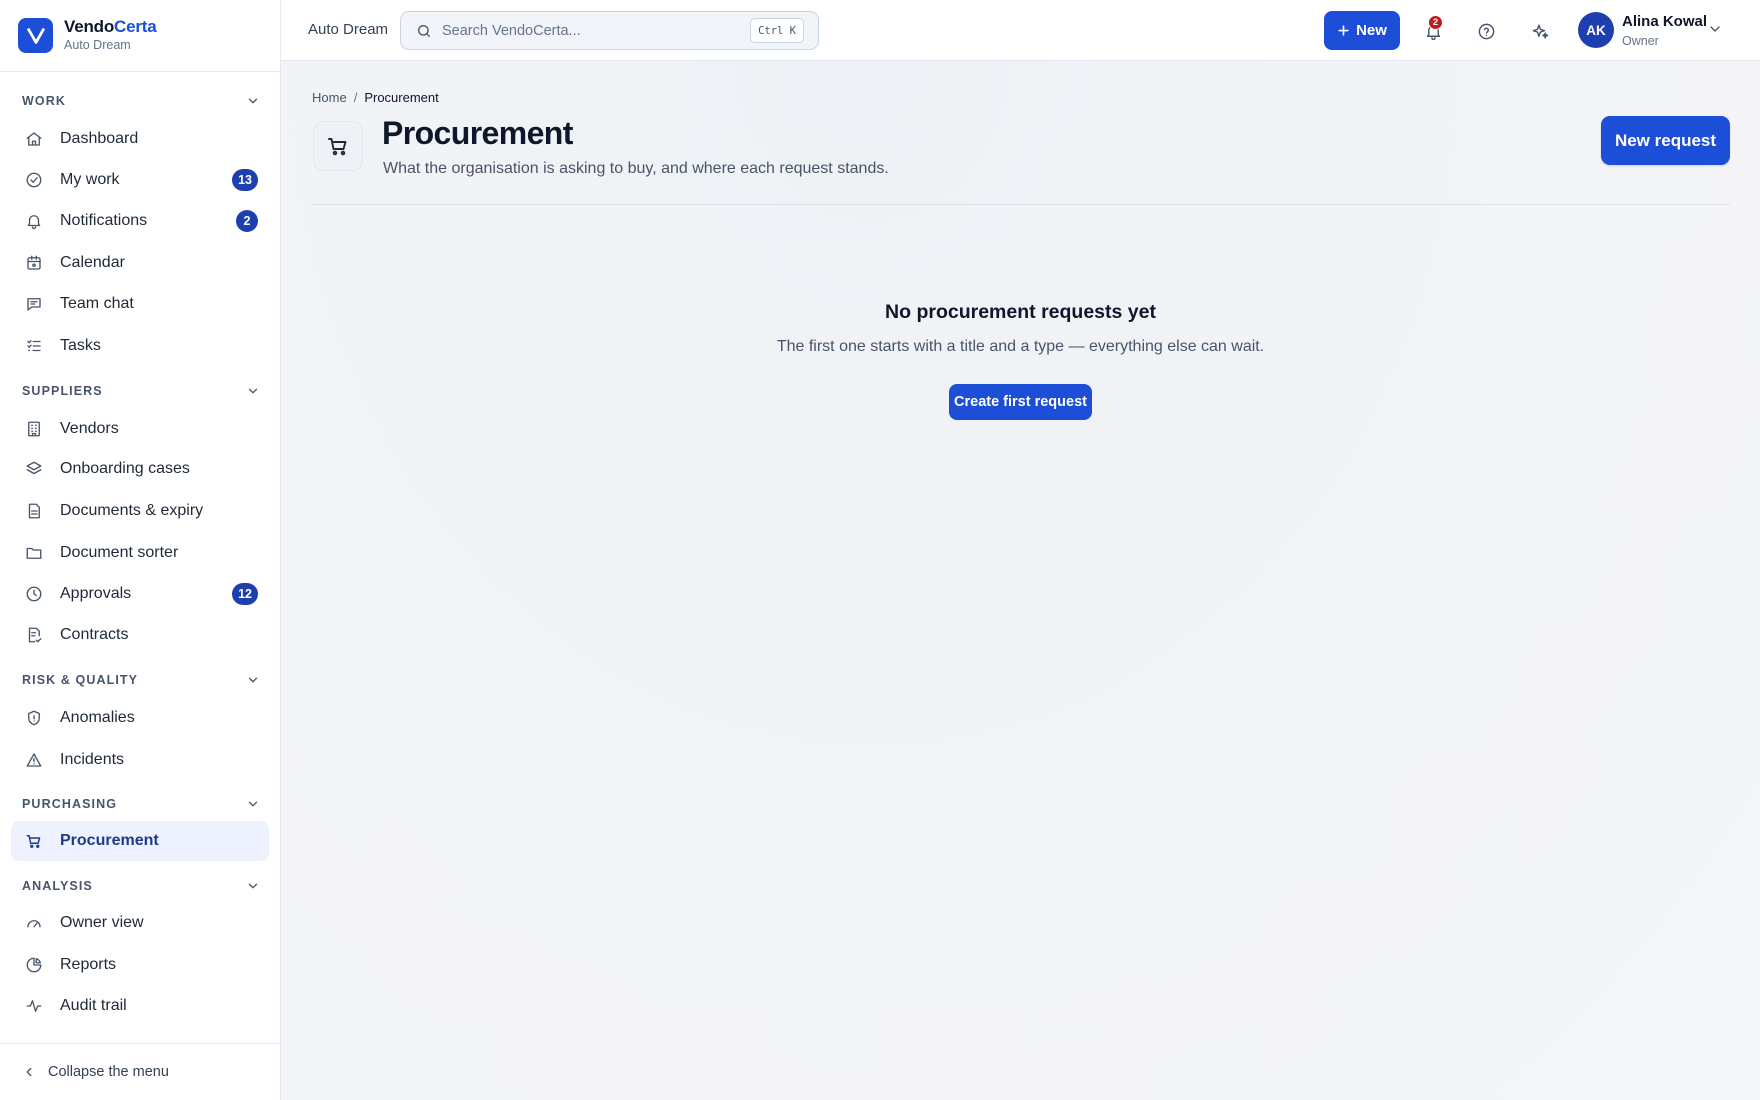 Image resolution: width=1760 pixels, height=1100 pixels. What do you see at coordinates (34, 553) in the screenshot?
I see `folder-icon` at bounding box center [34, 553].